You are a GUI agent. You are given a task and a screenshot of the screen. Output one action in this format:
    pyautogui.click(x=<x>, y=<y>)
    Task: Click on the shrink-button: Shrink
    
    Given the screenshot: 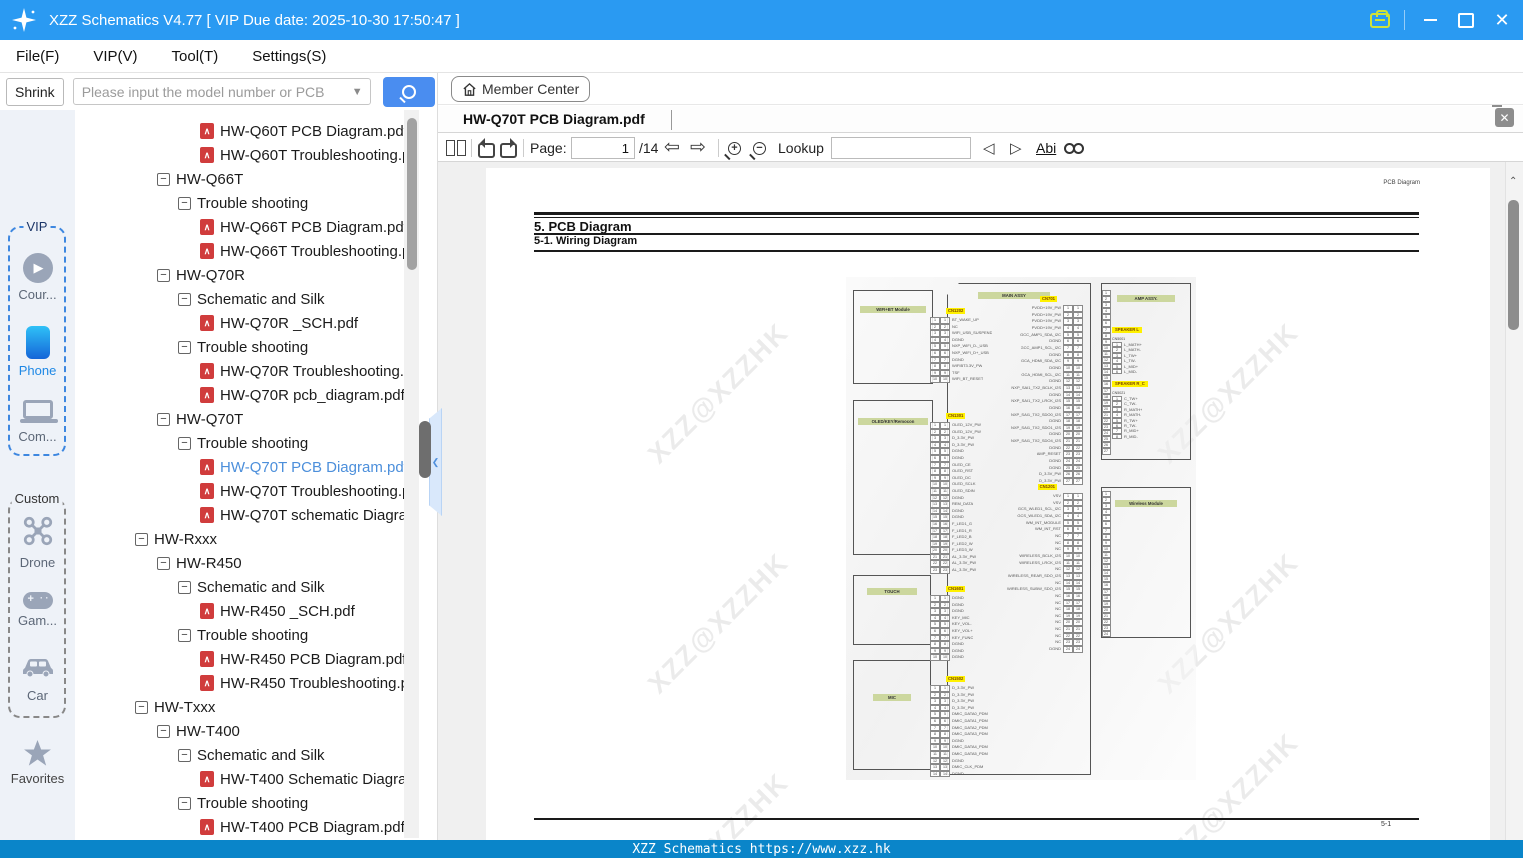 What is the action you would take?
    pyautogui.click(x=35, y=91)
    